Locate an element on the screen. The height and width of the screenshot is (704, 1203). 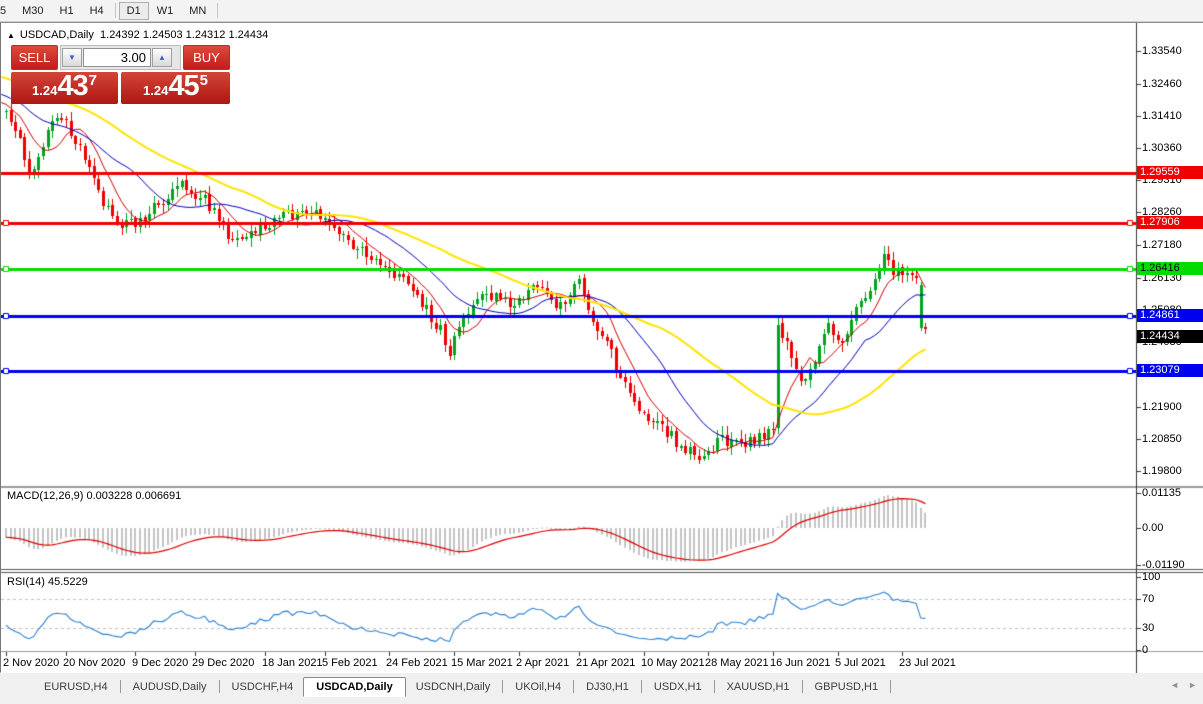
chart-tab-usdcad: USDCAD,Daily is located at coordinates (354, 686).